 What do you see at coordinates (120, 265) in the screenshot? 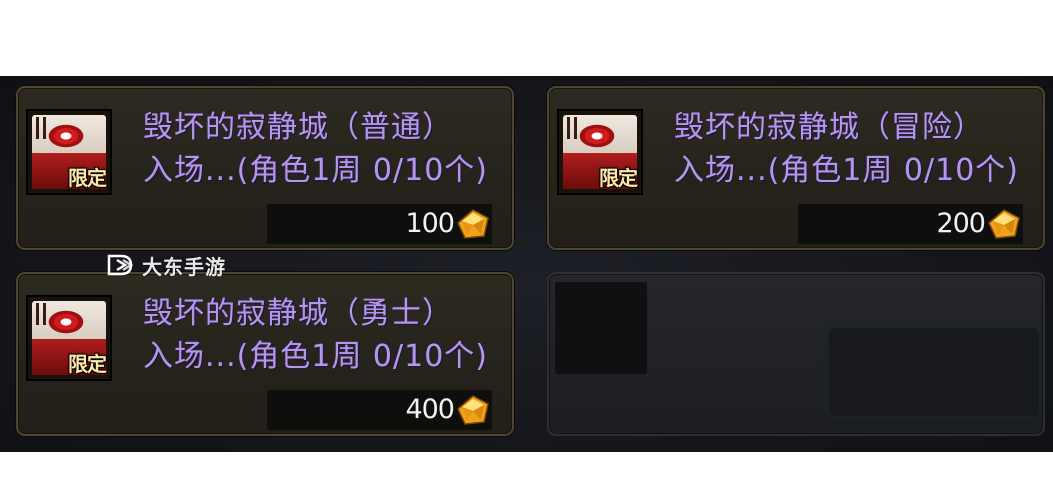
I see `watermark-logo-icon` at bounding box center [120, 265].